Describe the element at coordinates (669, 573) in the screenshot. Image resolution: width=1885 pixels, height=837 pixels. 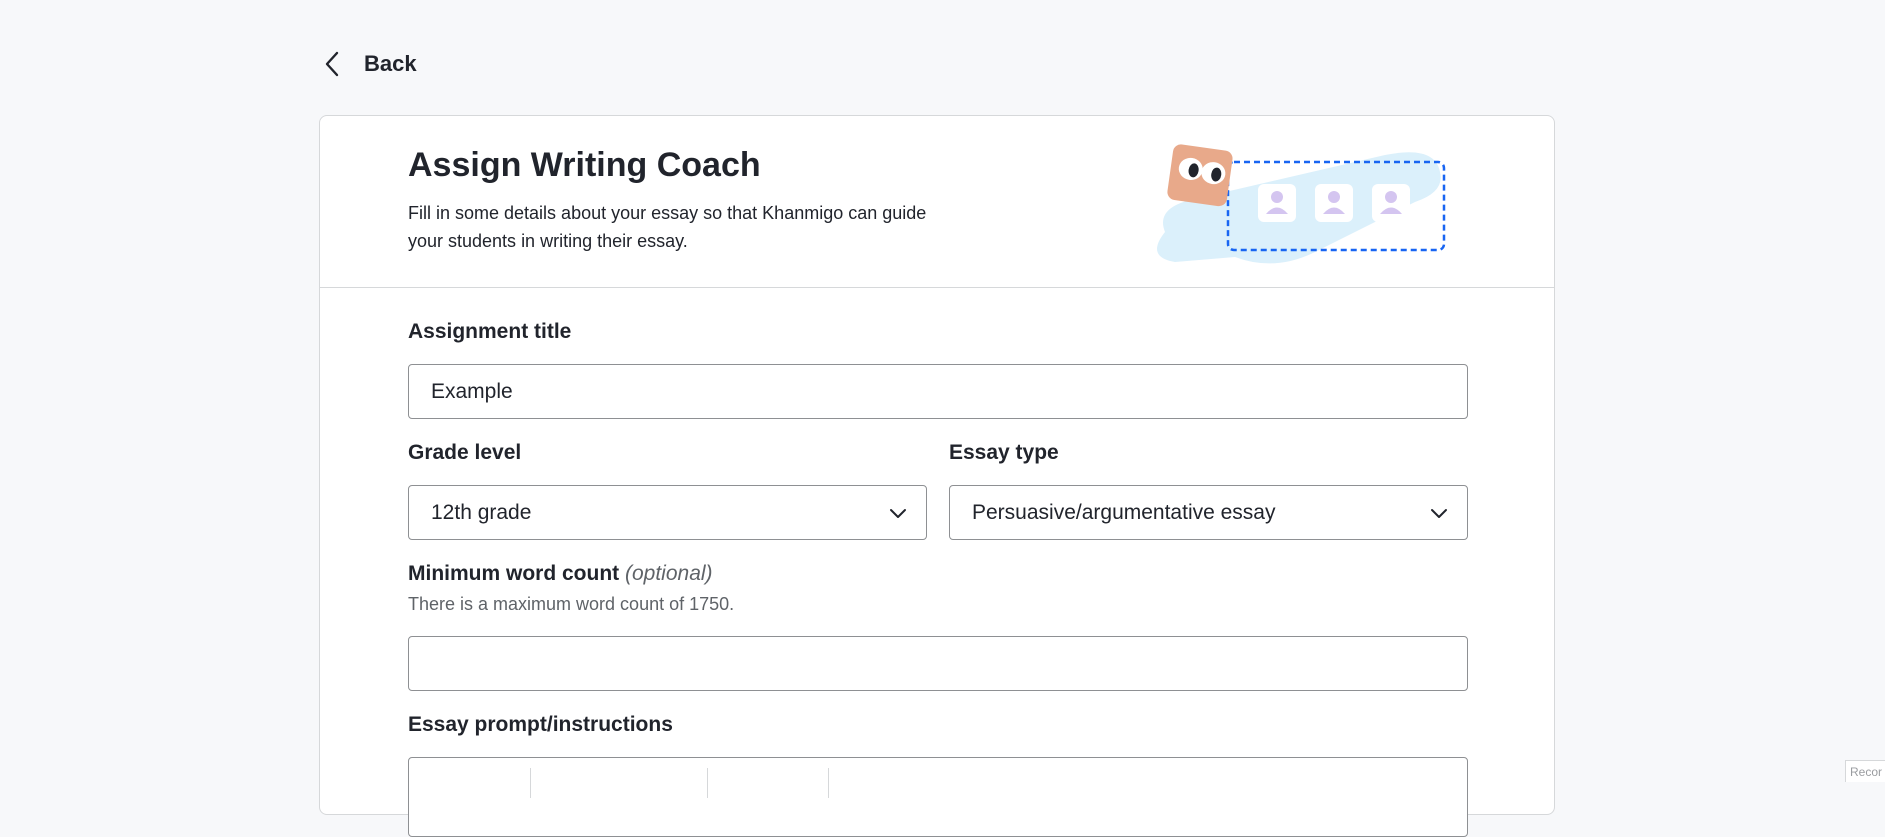
I see `optional-tag: (optional)` at that location.